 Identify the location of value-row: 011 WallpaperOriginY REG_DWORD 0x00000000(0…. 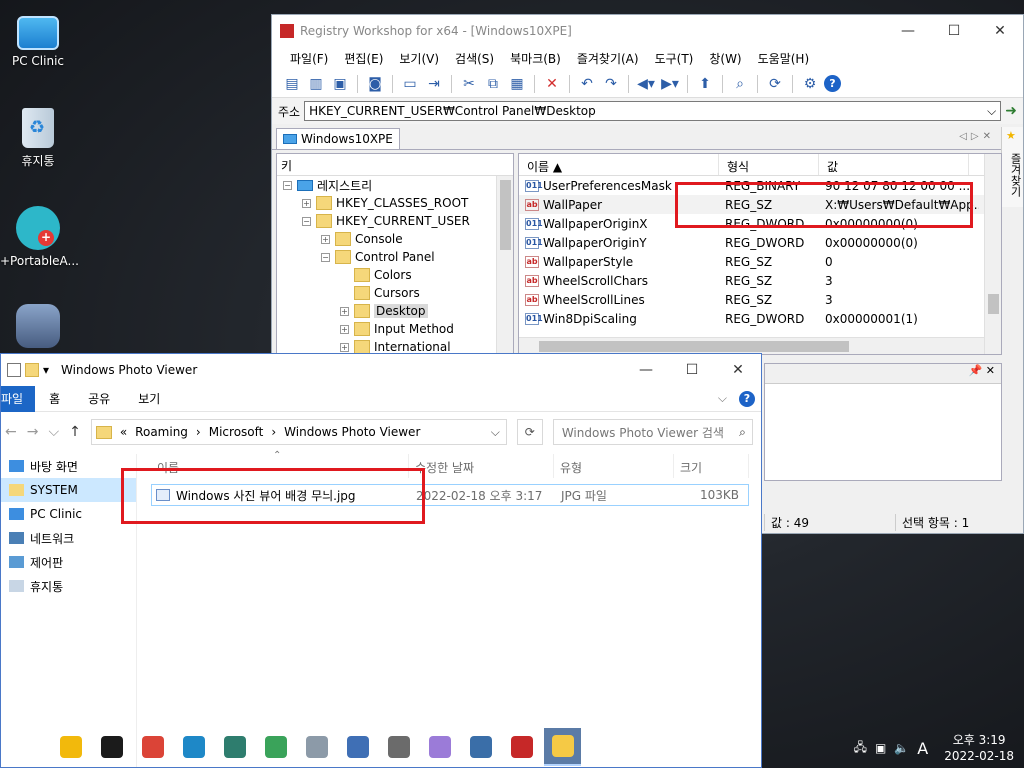
(760, 242).